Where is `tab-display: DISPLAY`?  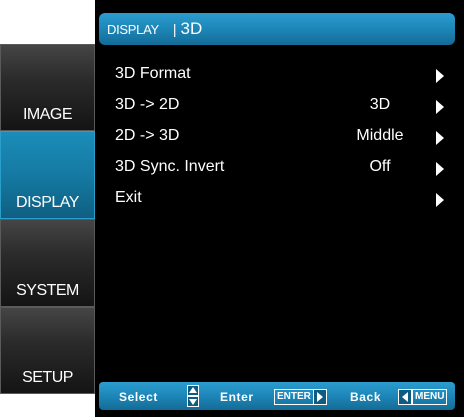 tab-display: DISPLAY is located at coordinates (47, 175).